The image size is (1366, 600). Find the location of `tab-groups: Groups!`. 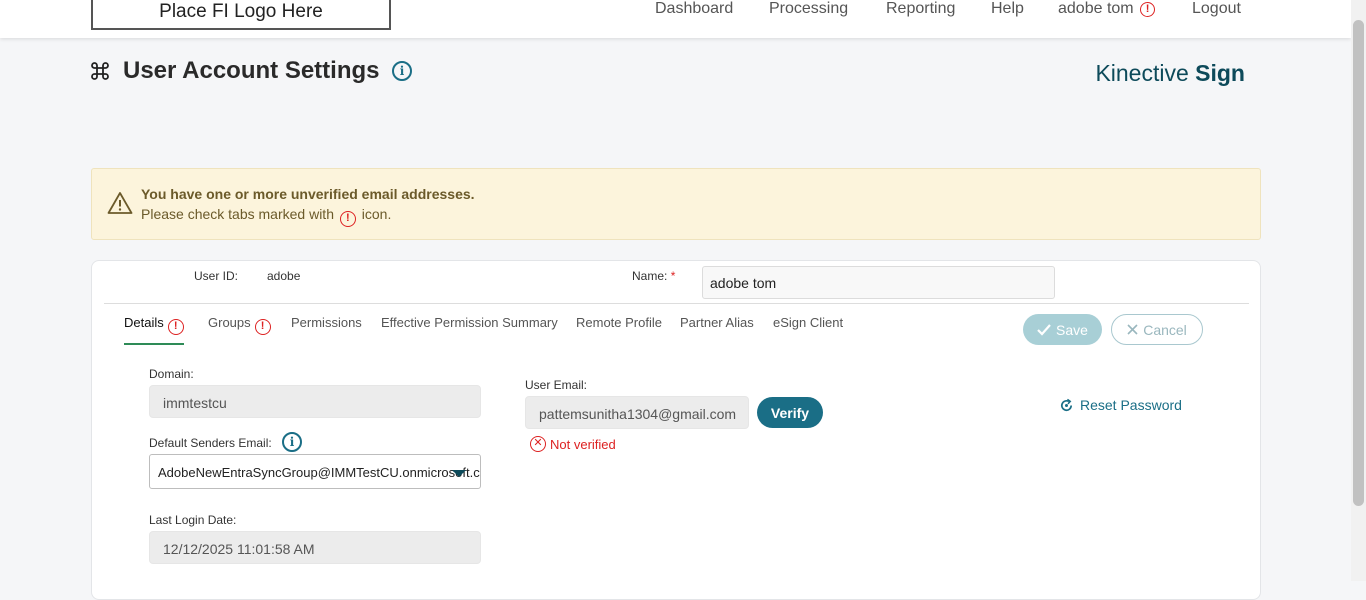

tab-groups: Groups! is located at coordinates (239, 330).